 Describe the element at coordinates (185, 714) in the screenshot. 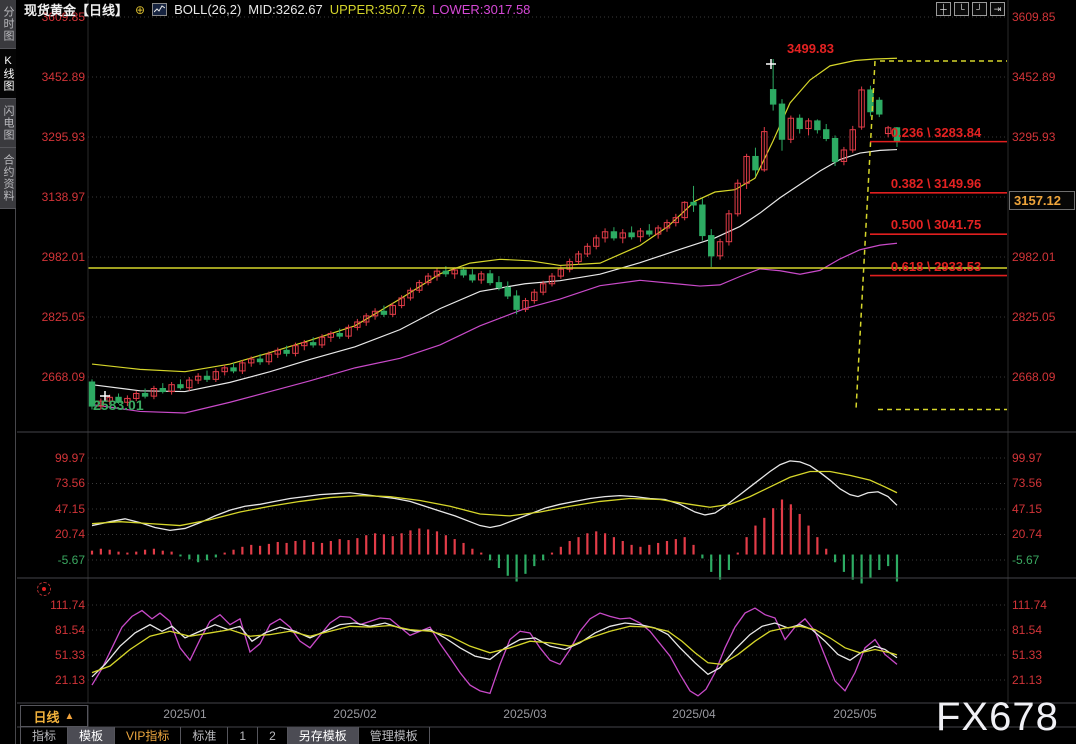

I see `x-axis-label: 2025/01` at that location.